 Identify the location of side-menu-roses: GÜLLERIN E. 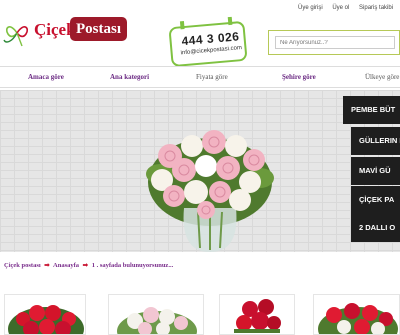
(375, 141).